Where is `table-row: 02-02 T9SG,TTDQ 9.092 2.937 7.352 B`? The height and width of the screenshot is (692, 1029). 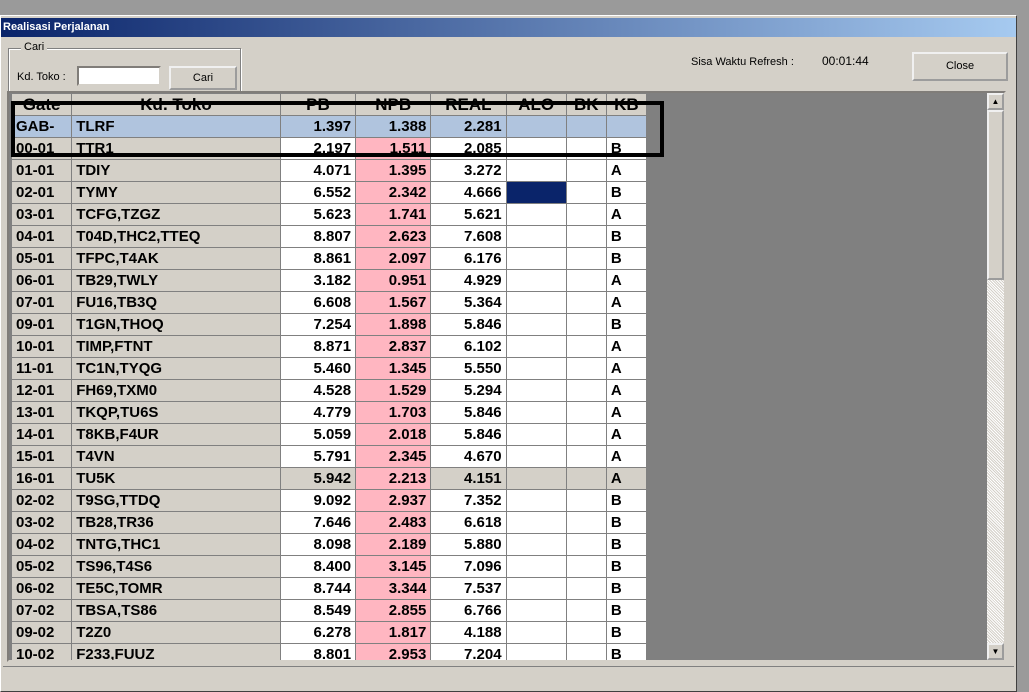
table-row: 02-02 T9SG,TTDQ 9.092 2.937 7.352 B is located at coordinates (329, 500).